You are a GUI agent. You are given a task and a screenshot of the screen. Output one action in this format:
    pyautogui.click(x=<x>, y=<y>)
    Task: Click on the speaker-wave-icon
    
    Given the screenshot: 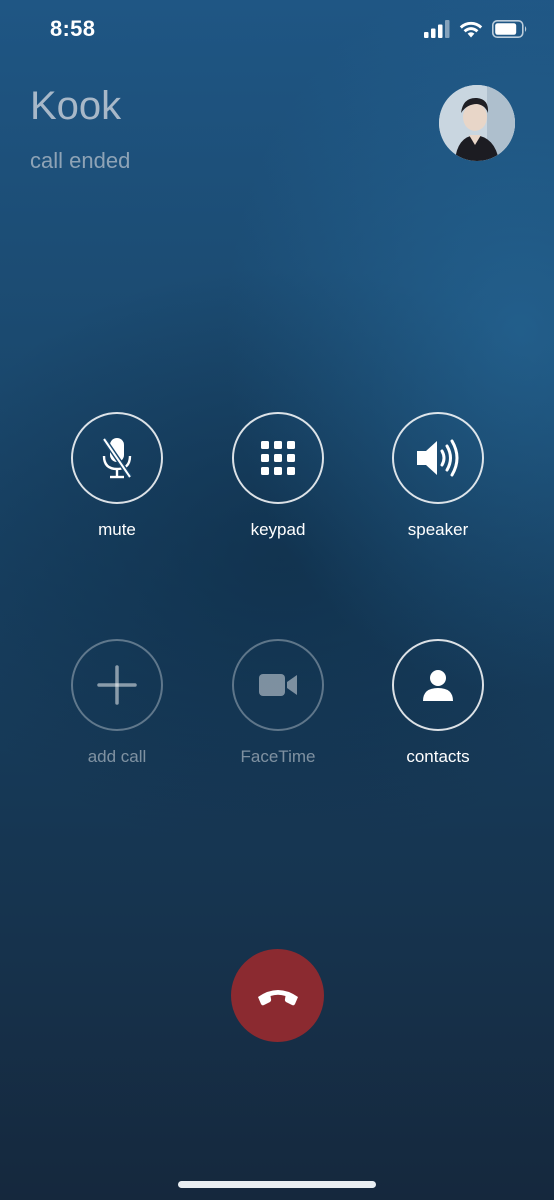 What is the action you would take?
    pyautogui.click(x=438, y=458)
    